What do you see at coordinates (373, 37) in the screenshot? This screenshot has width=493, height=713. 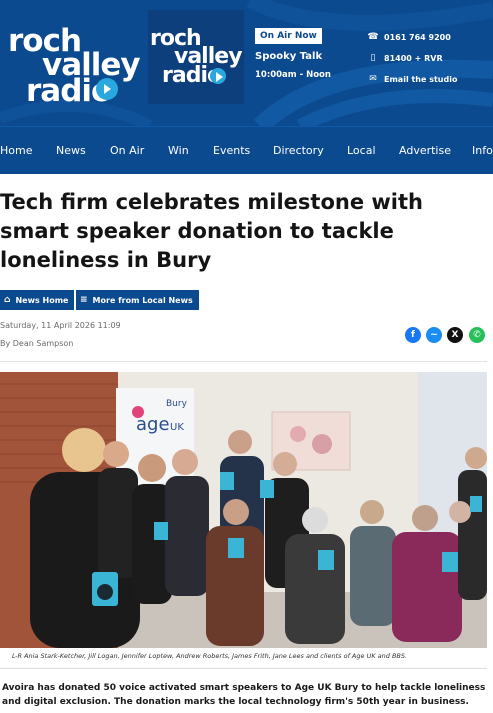 I see `phone-icon: ☎` at bounding box center [373, 37].